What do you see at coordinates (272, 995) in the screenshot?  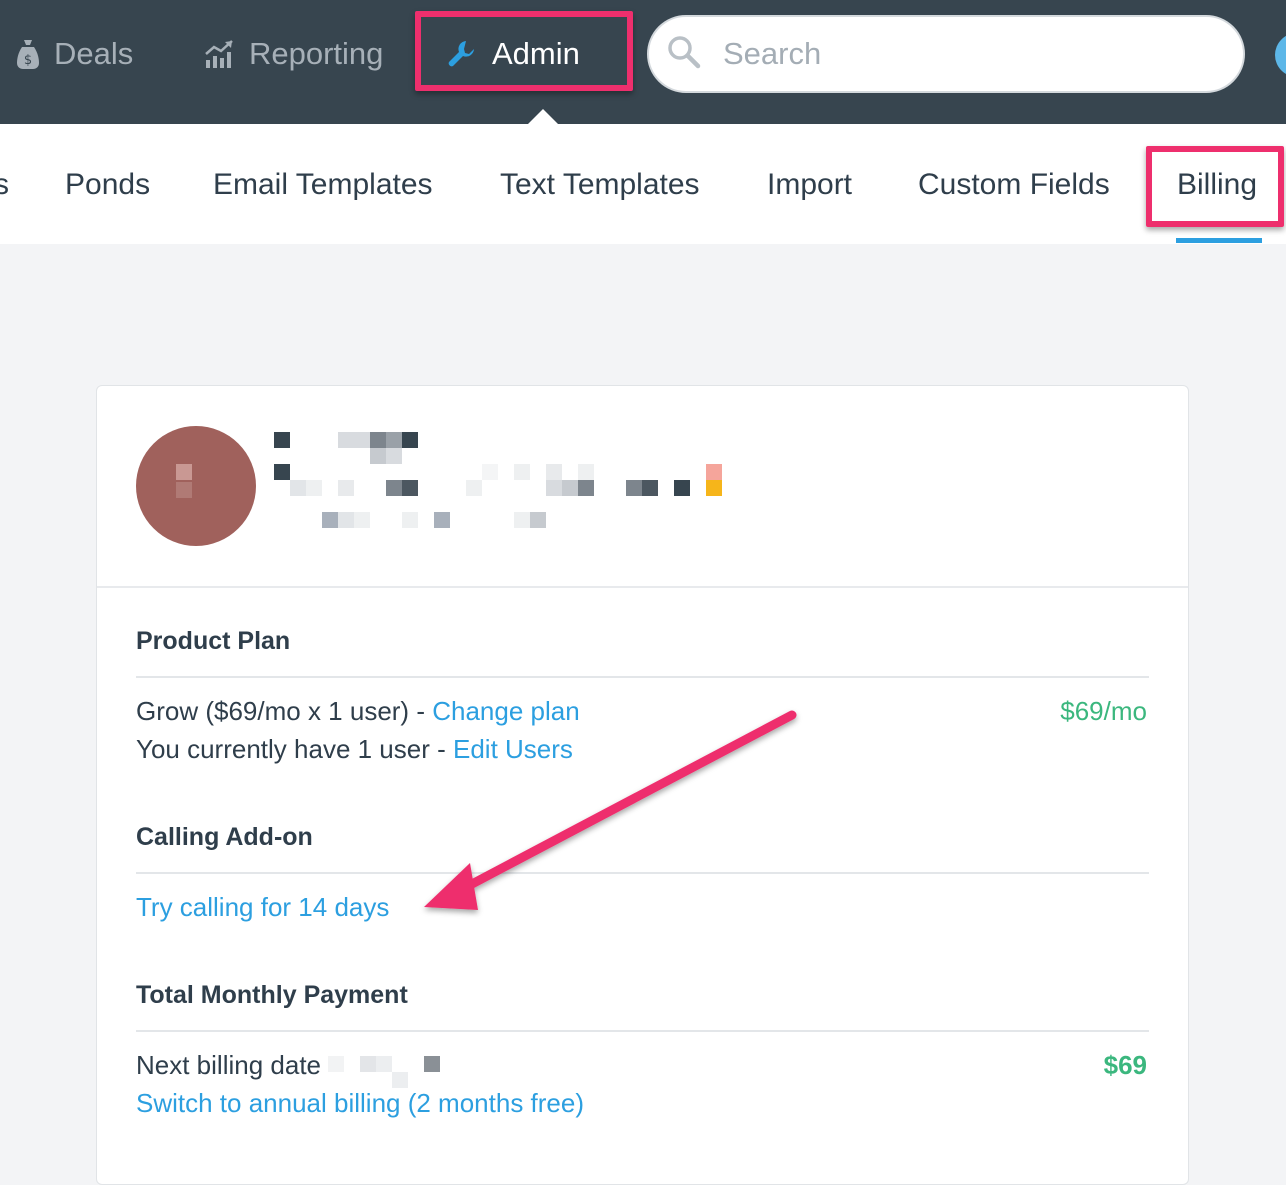 I see `total-payment-title: Total Monthly Payment` at bounding box center [272, 995].